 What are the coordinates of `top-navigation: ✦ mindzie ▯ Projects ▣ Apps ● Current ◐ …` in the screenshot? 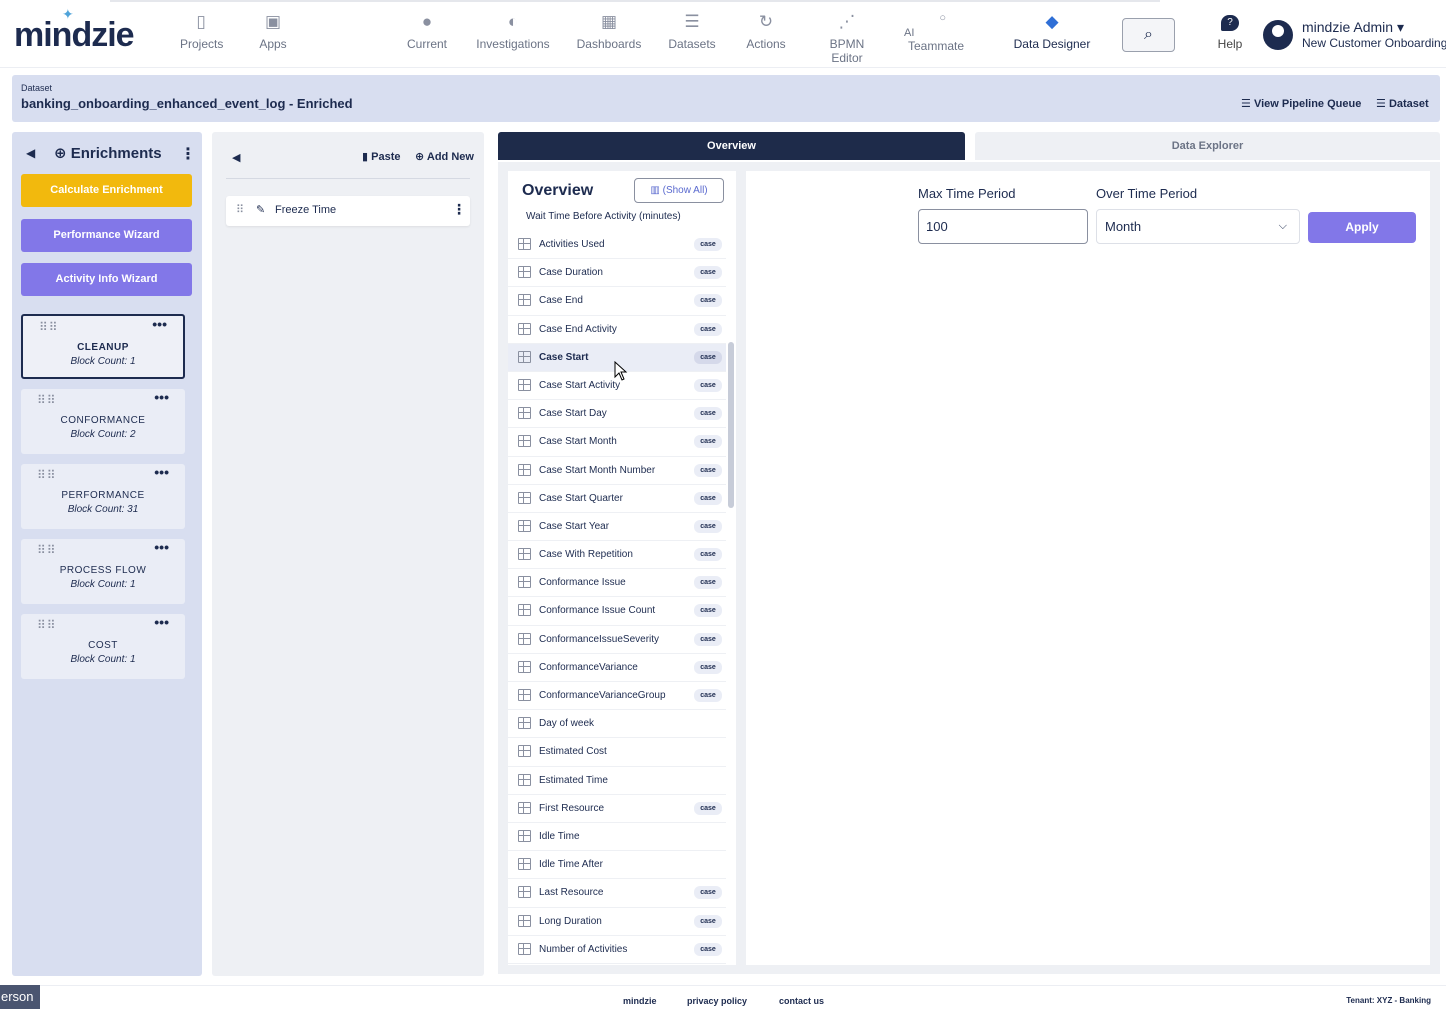 It's located at (723, 34).